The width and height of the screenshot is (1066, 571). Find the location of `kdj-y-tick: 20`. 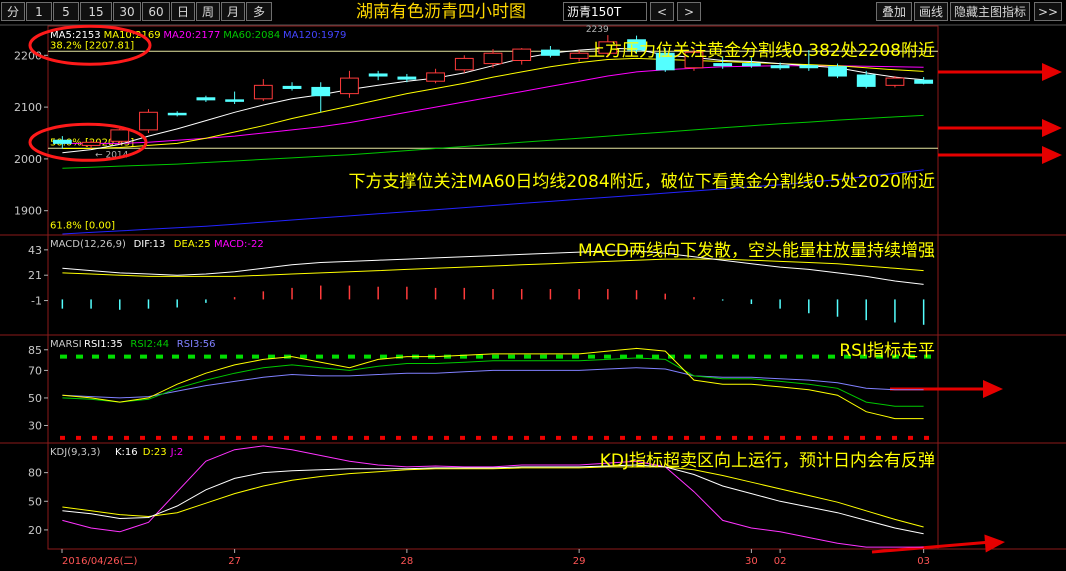

kdj-y-tick: 20 is located at coordinates (35, 530).